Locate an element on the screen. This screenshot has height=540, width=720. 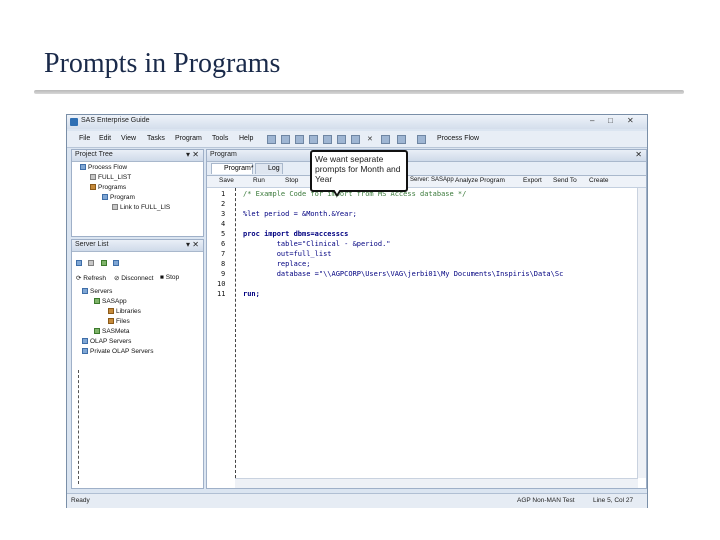
code-line: table="Clinical - &period." is located at coordinates (317, 244).